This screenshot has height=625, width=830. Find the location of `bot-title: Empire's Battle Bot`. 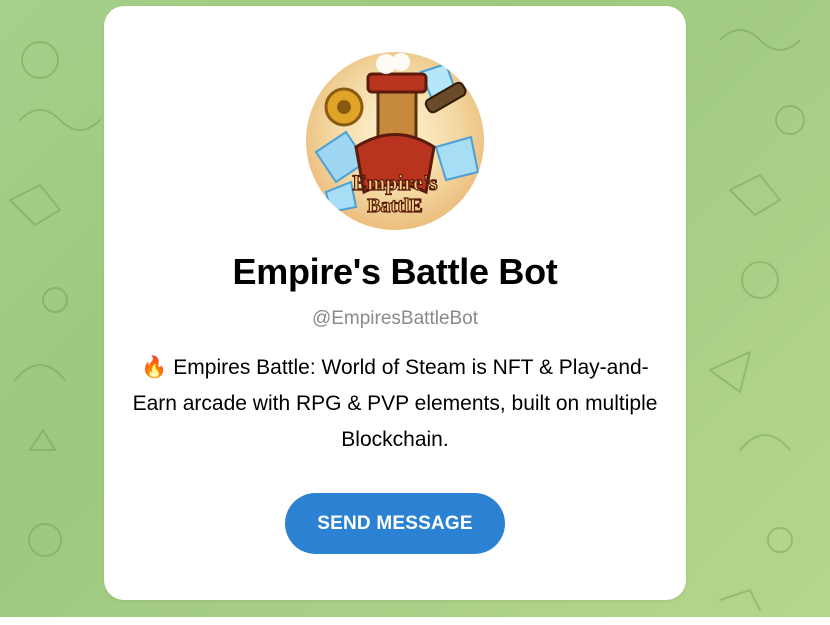

bot-title: Empire's Battle Bot is located at coordinates (395, 271).